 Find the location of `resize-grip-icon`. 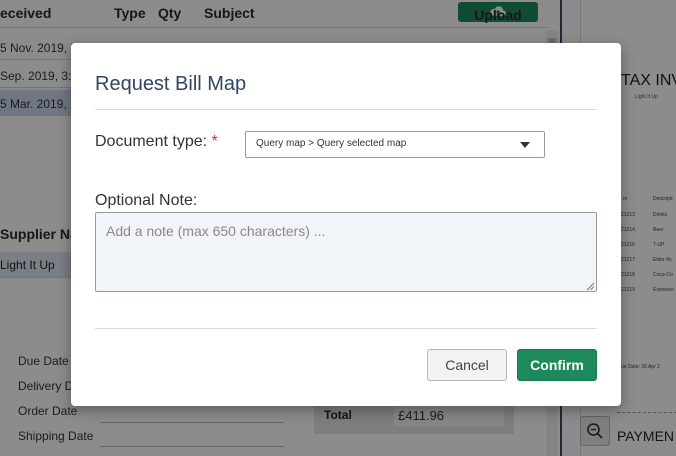

resize-grip-icon is located at coordinates (590, 286).